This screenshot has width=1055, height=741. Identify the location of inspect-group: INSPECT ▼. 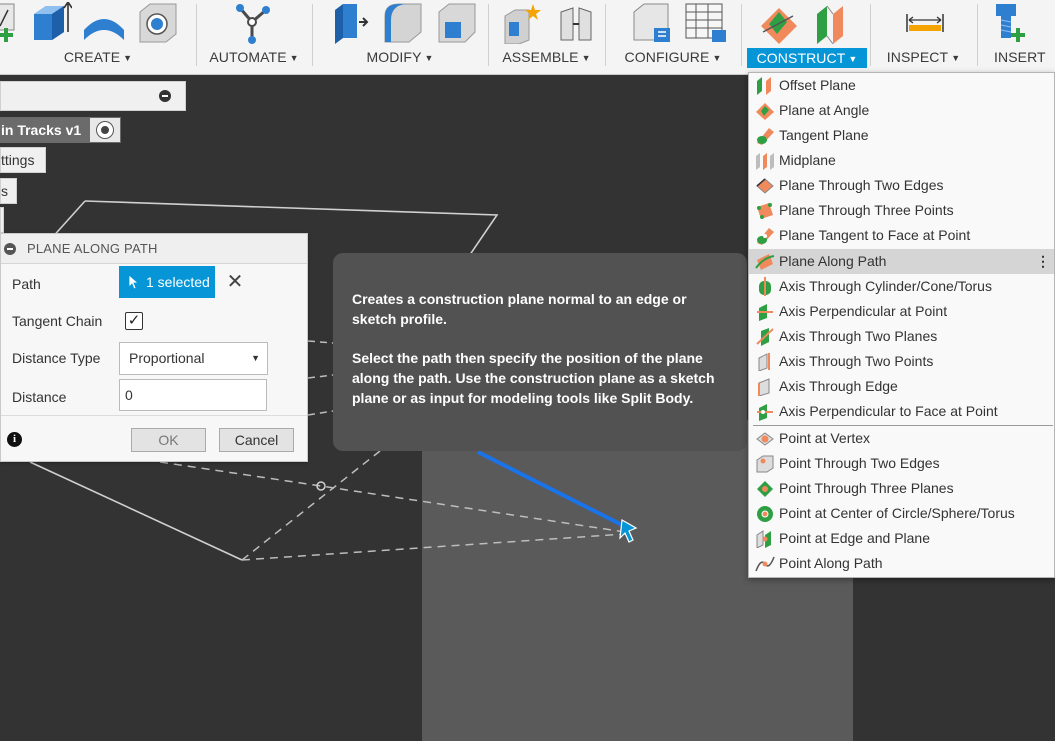
(923, 37).